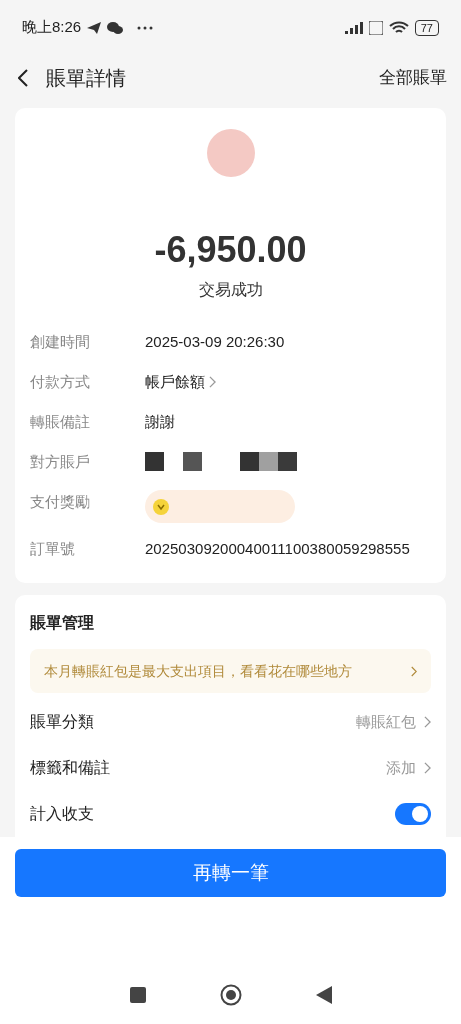 This screenshot has height=1024, width=461. I want to click on all-bills-link: 全部賬單, so click(413, 77).